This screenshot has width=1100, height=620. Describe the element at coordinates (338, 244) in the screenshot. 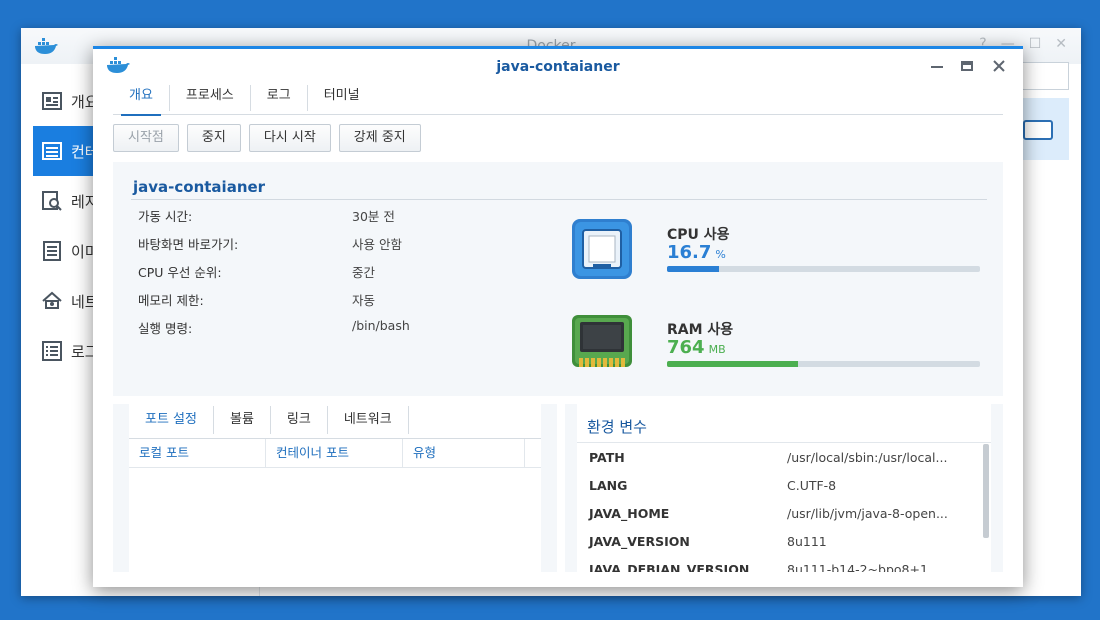

I see `info-row-desktop-shortcut: 바탕화면 바로가기: 사용 안함` at that location.